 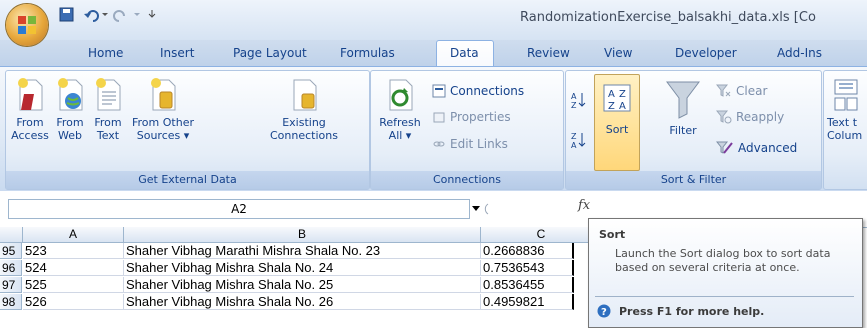 What do you see at coordinates (73, 251) in the screenshot?
I see `cell-a: 523` at bounding box center [73, 251].